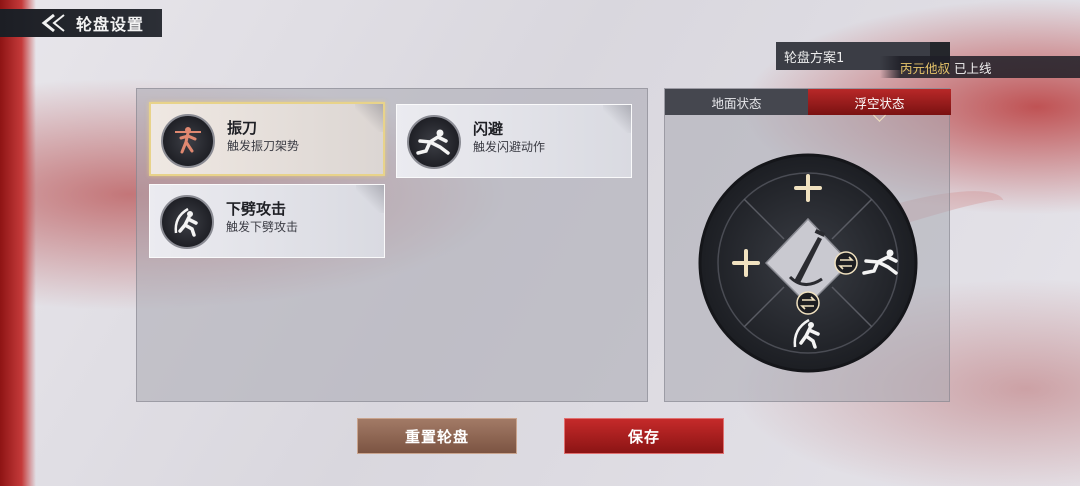 Image resolution: width=1080 pixels, height=486 pixels. I want to click on online-notification: 丙元他叔 已上线, so click(980, 67).